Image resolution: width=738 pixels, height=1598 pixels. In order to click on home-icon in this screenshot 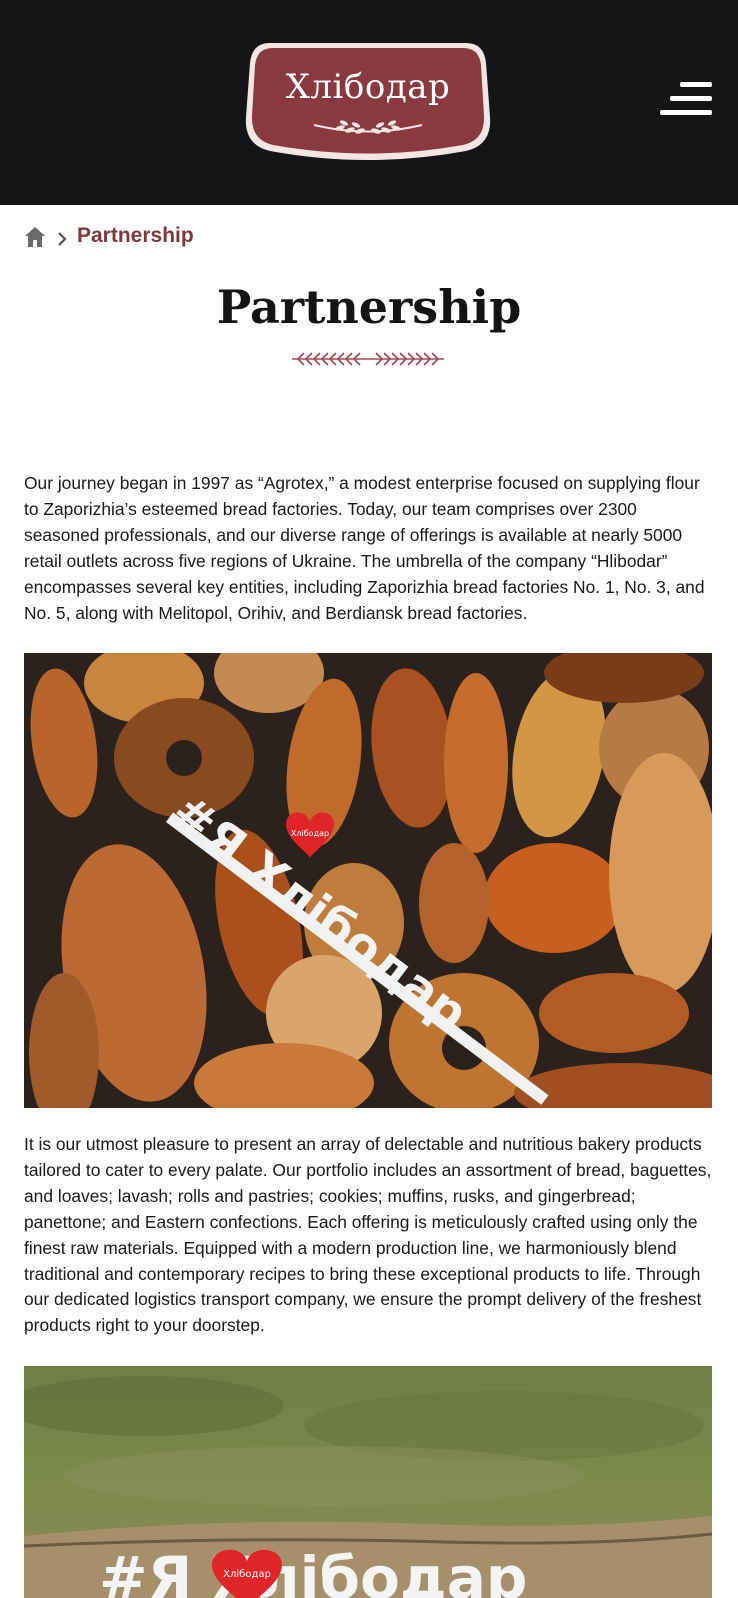, I will do `click(35, 237)`.